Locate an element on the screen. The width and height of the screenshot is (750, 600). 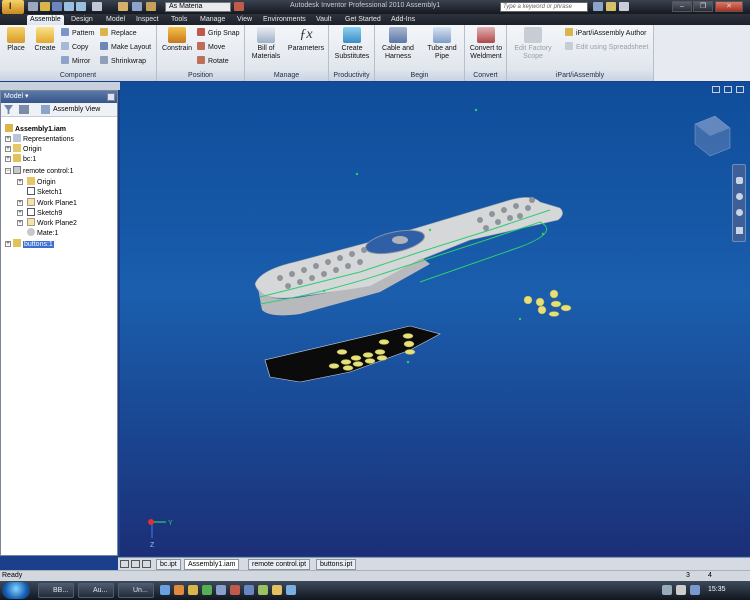
zoom-icon is located at coordinates (739, 196).